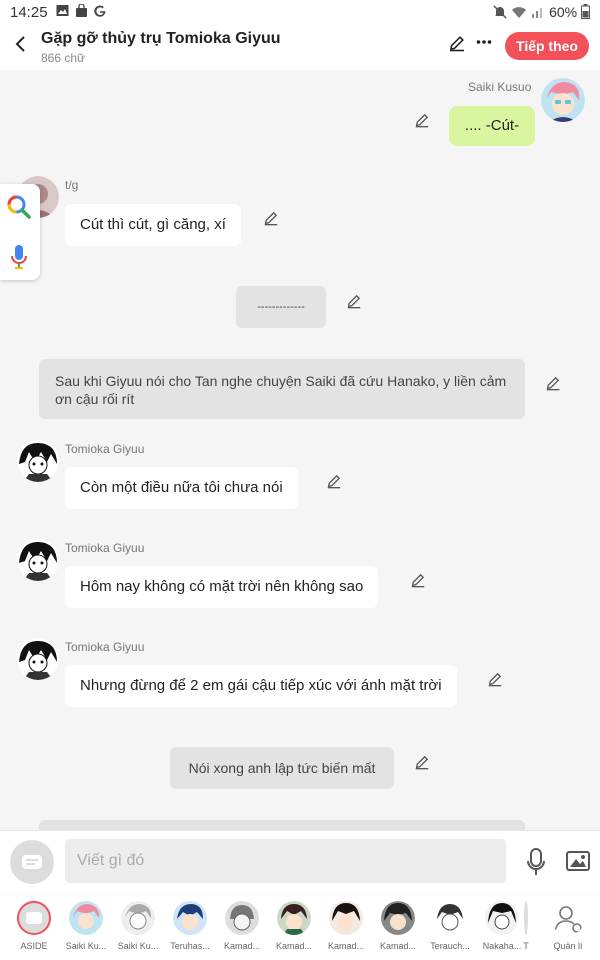 The width and height of the screenshot is (600, 960). I want to click on message-bubble-right: .... -Cút-, so click(492, 126).